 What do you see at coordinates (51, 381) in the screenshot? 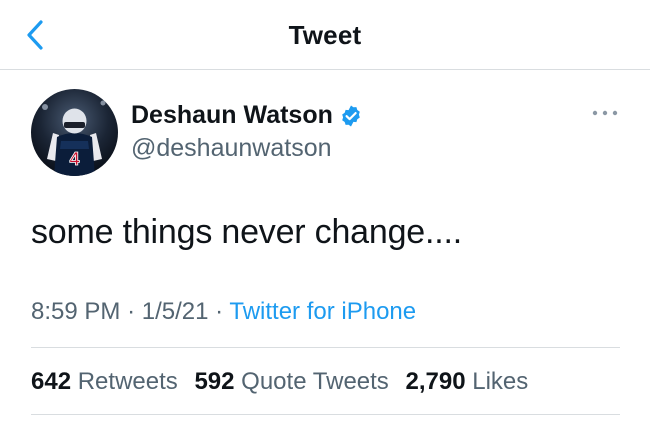
I see `retweets-count: 642` at bounding box center [51, 381].